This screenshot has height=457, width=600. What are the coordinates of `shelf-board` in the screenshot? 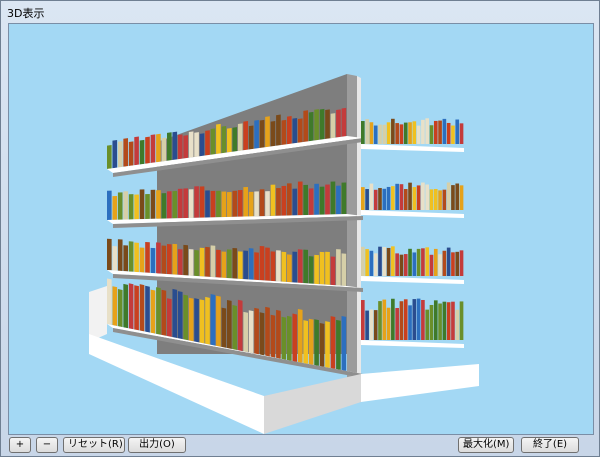 It's located at (412, 344).